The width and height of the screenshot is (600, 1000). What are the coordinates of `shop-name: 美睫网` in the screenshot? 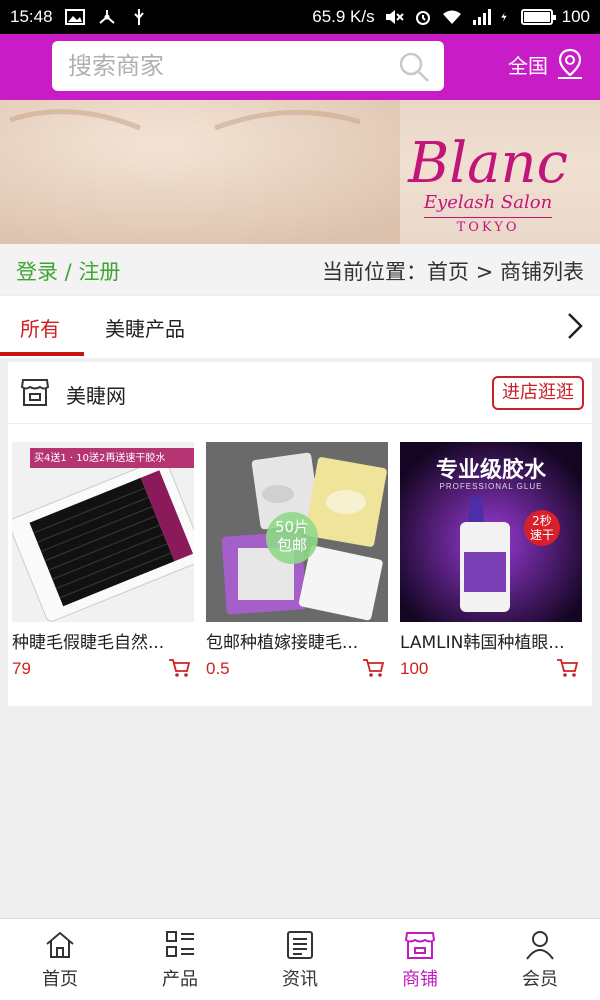 It's located at (96, 394).